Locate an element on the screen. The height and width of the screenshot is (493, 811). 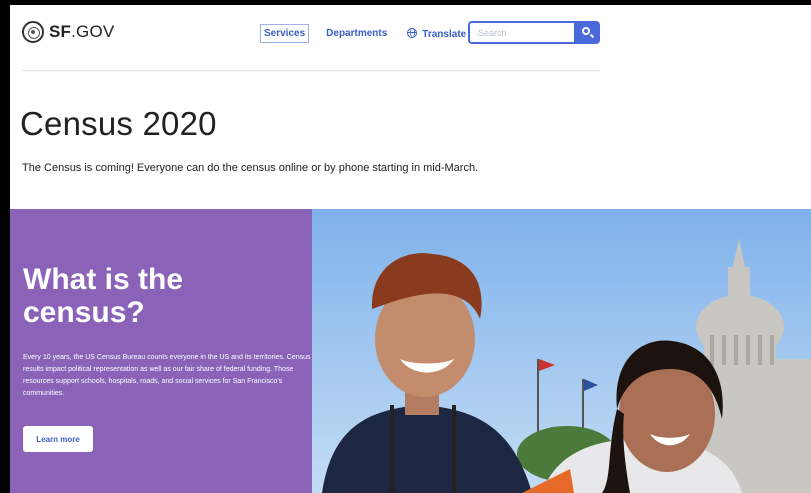
hero-heading: What is the census? is located at coordinates (103, 296).